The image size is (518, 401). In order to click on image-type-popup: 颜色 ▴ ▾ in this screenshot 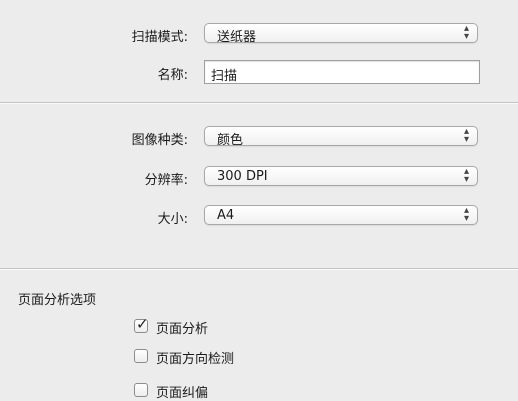, I will do `click(341, 137)`.